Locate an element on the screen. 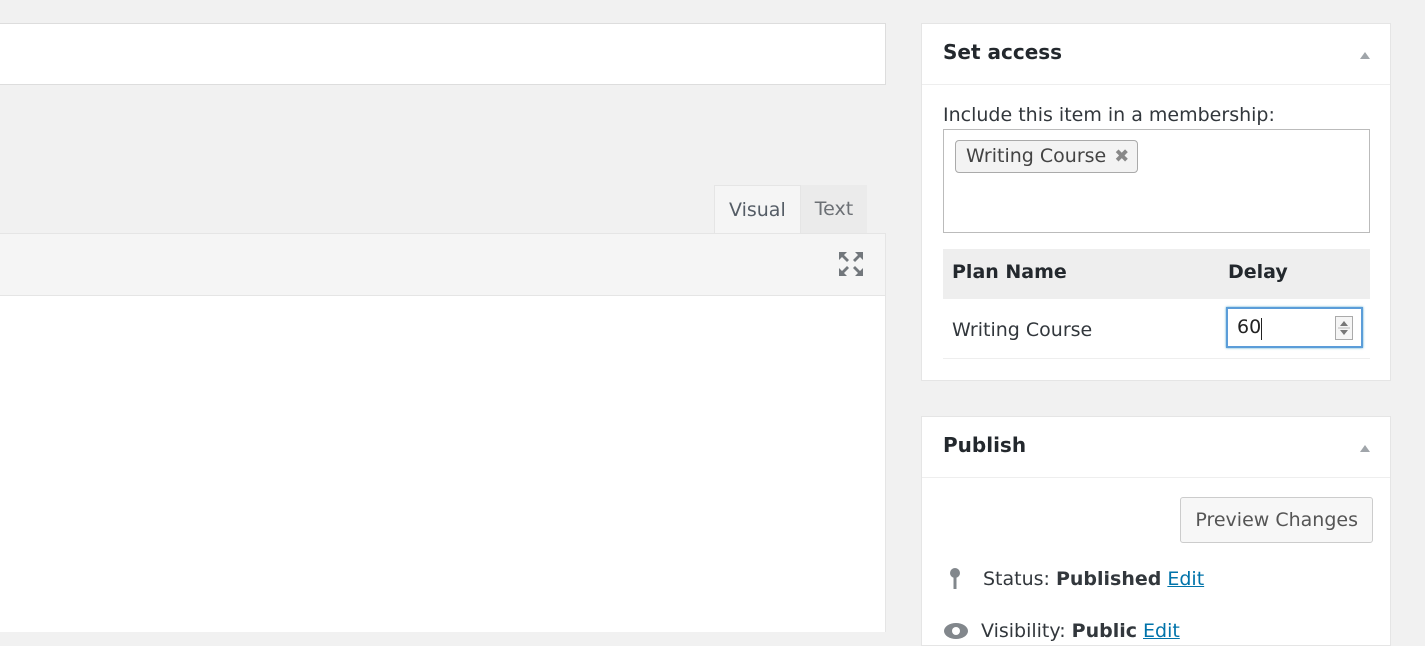 The width and height of the screenshot is (1425, 646). publish-header: Publish is located at coordinates (1156, 447).